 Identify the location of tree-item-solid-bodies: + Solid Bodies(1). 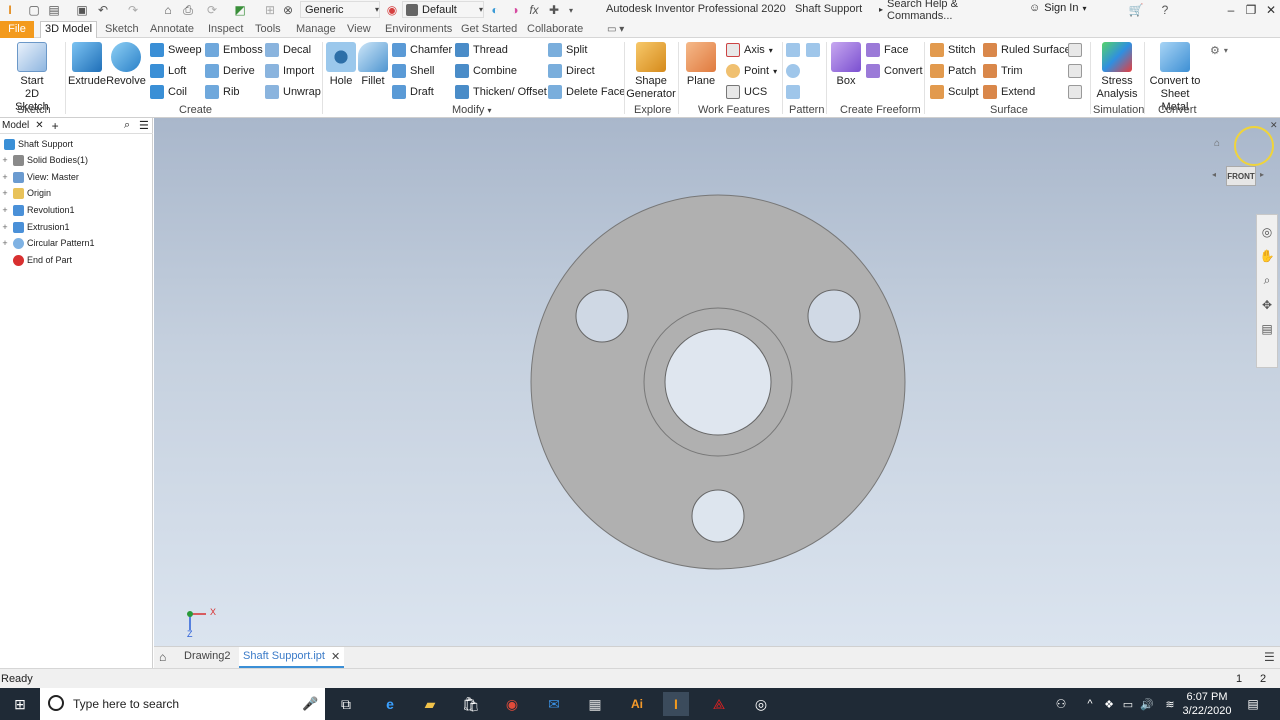
(44, 160).